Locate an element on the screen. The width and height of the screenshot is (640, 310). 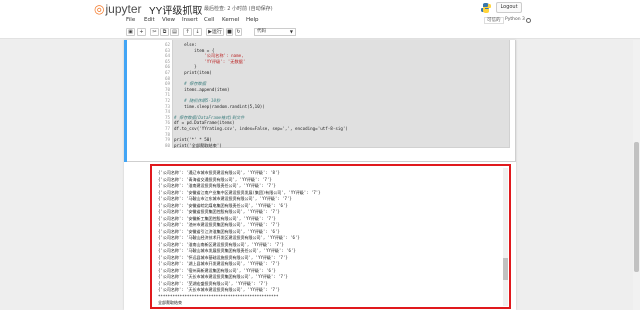
code-line: 74 is located at coordinates (167, 111).